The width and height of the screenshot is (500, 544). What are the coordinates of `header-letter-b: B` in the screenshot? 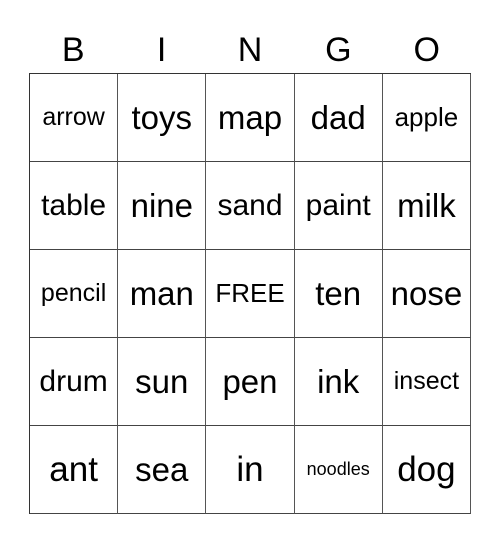 It's located at (73, 50).